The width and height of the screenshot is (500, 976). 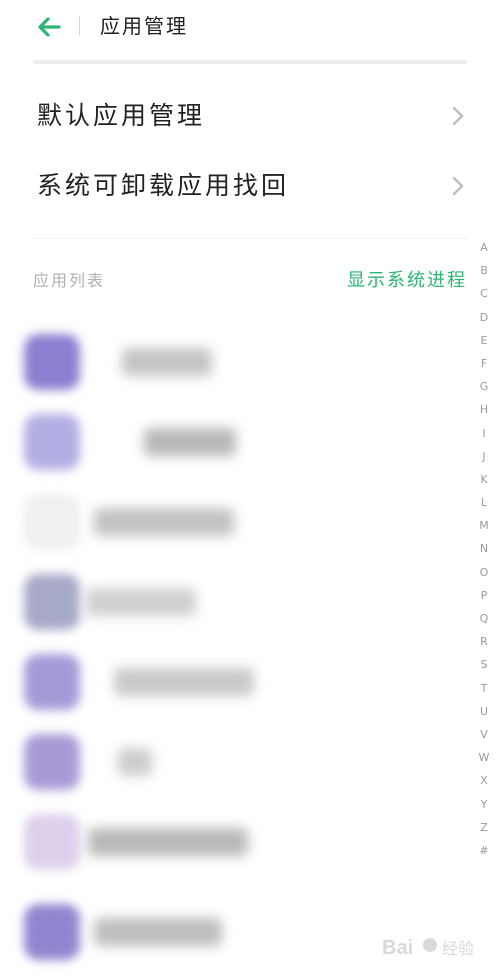 I want to click on index-letter: W, so click(x=484, y=757).